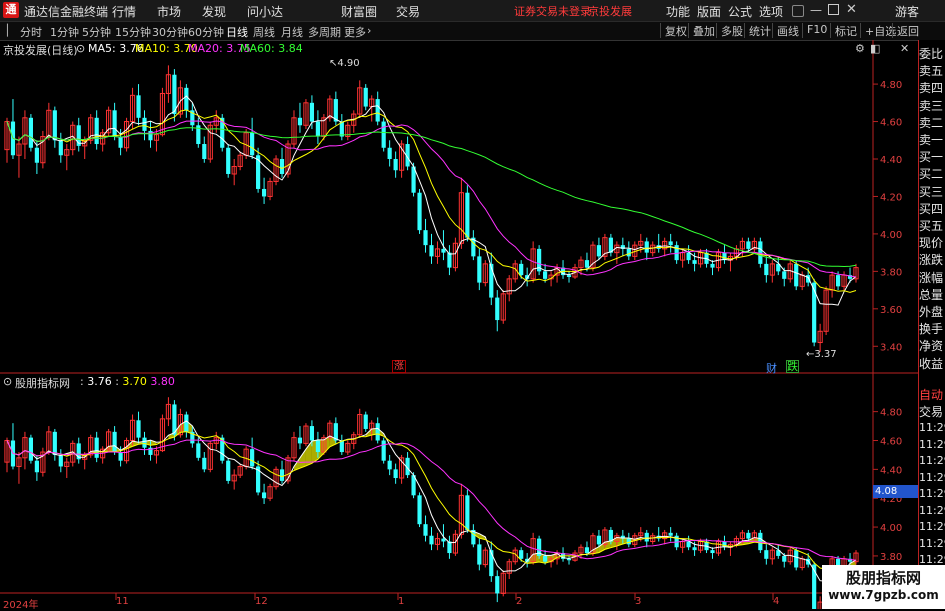 The height and width of the screenshot is (611, 945). I want to click on top-y-tick-1: 4.60, so click(891, 123).